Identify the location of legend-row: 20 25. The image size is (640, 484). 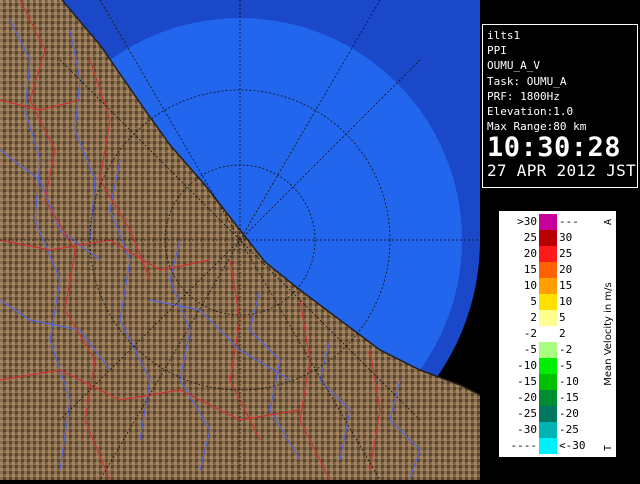
(549, 254).